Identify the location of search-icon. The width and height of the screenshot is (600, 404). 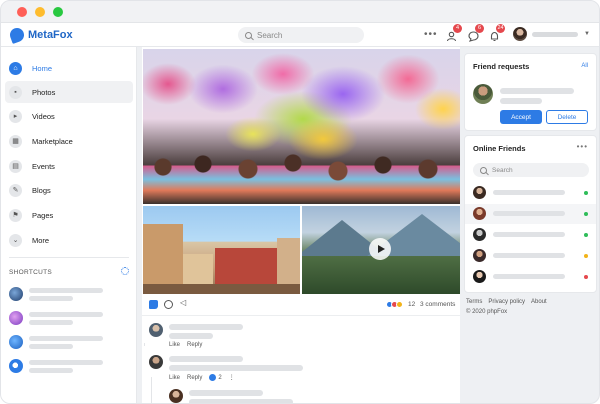
(483, 170).